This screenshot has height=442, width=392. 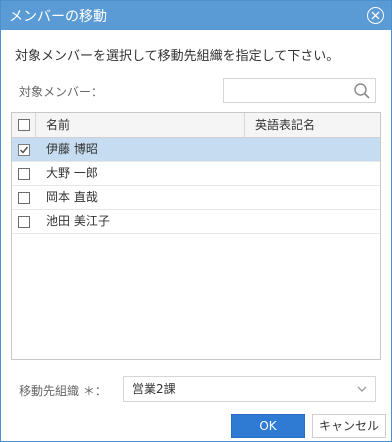 I want to click on member-search-box, so click(x=299, y=90).